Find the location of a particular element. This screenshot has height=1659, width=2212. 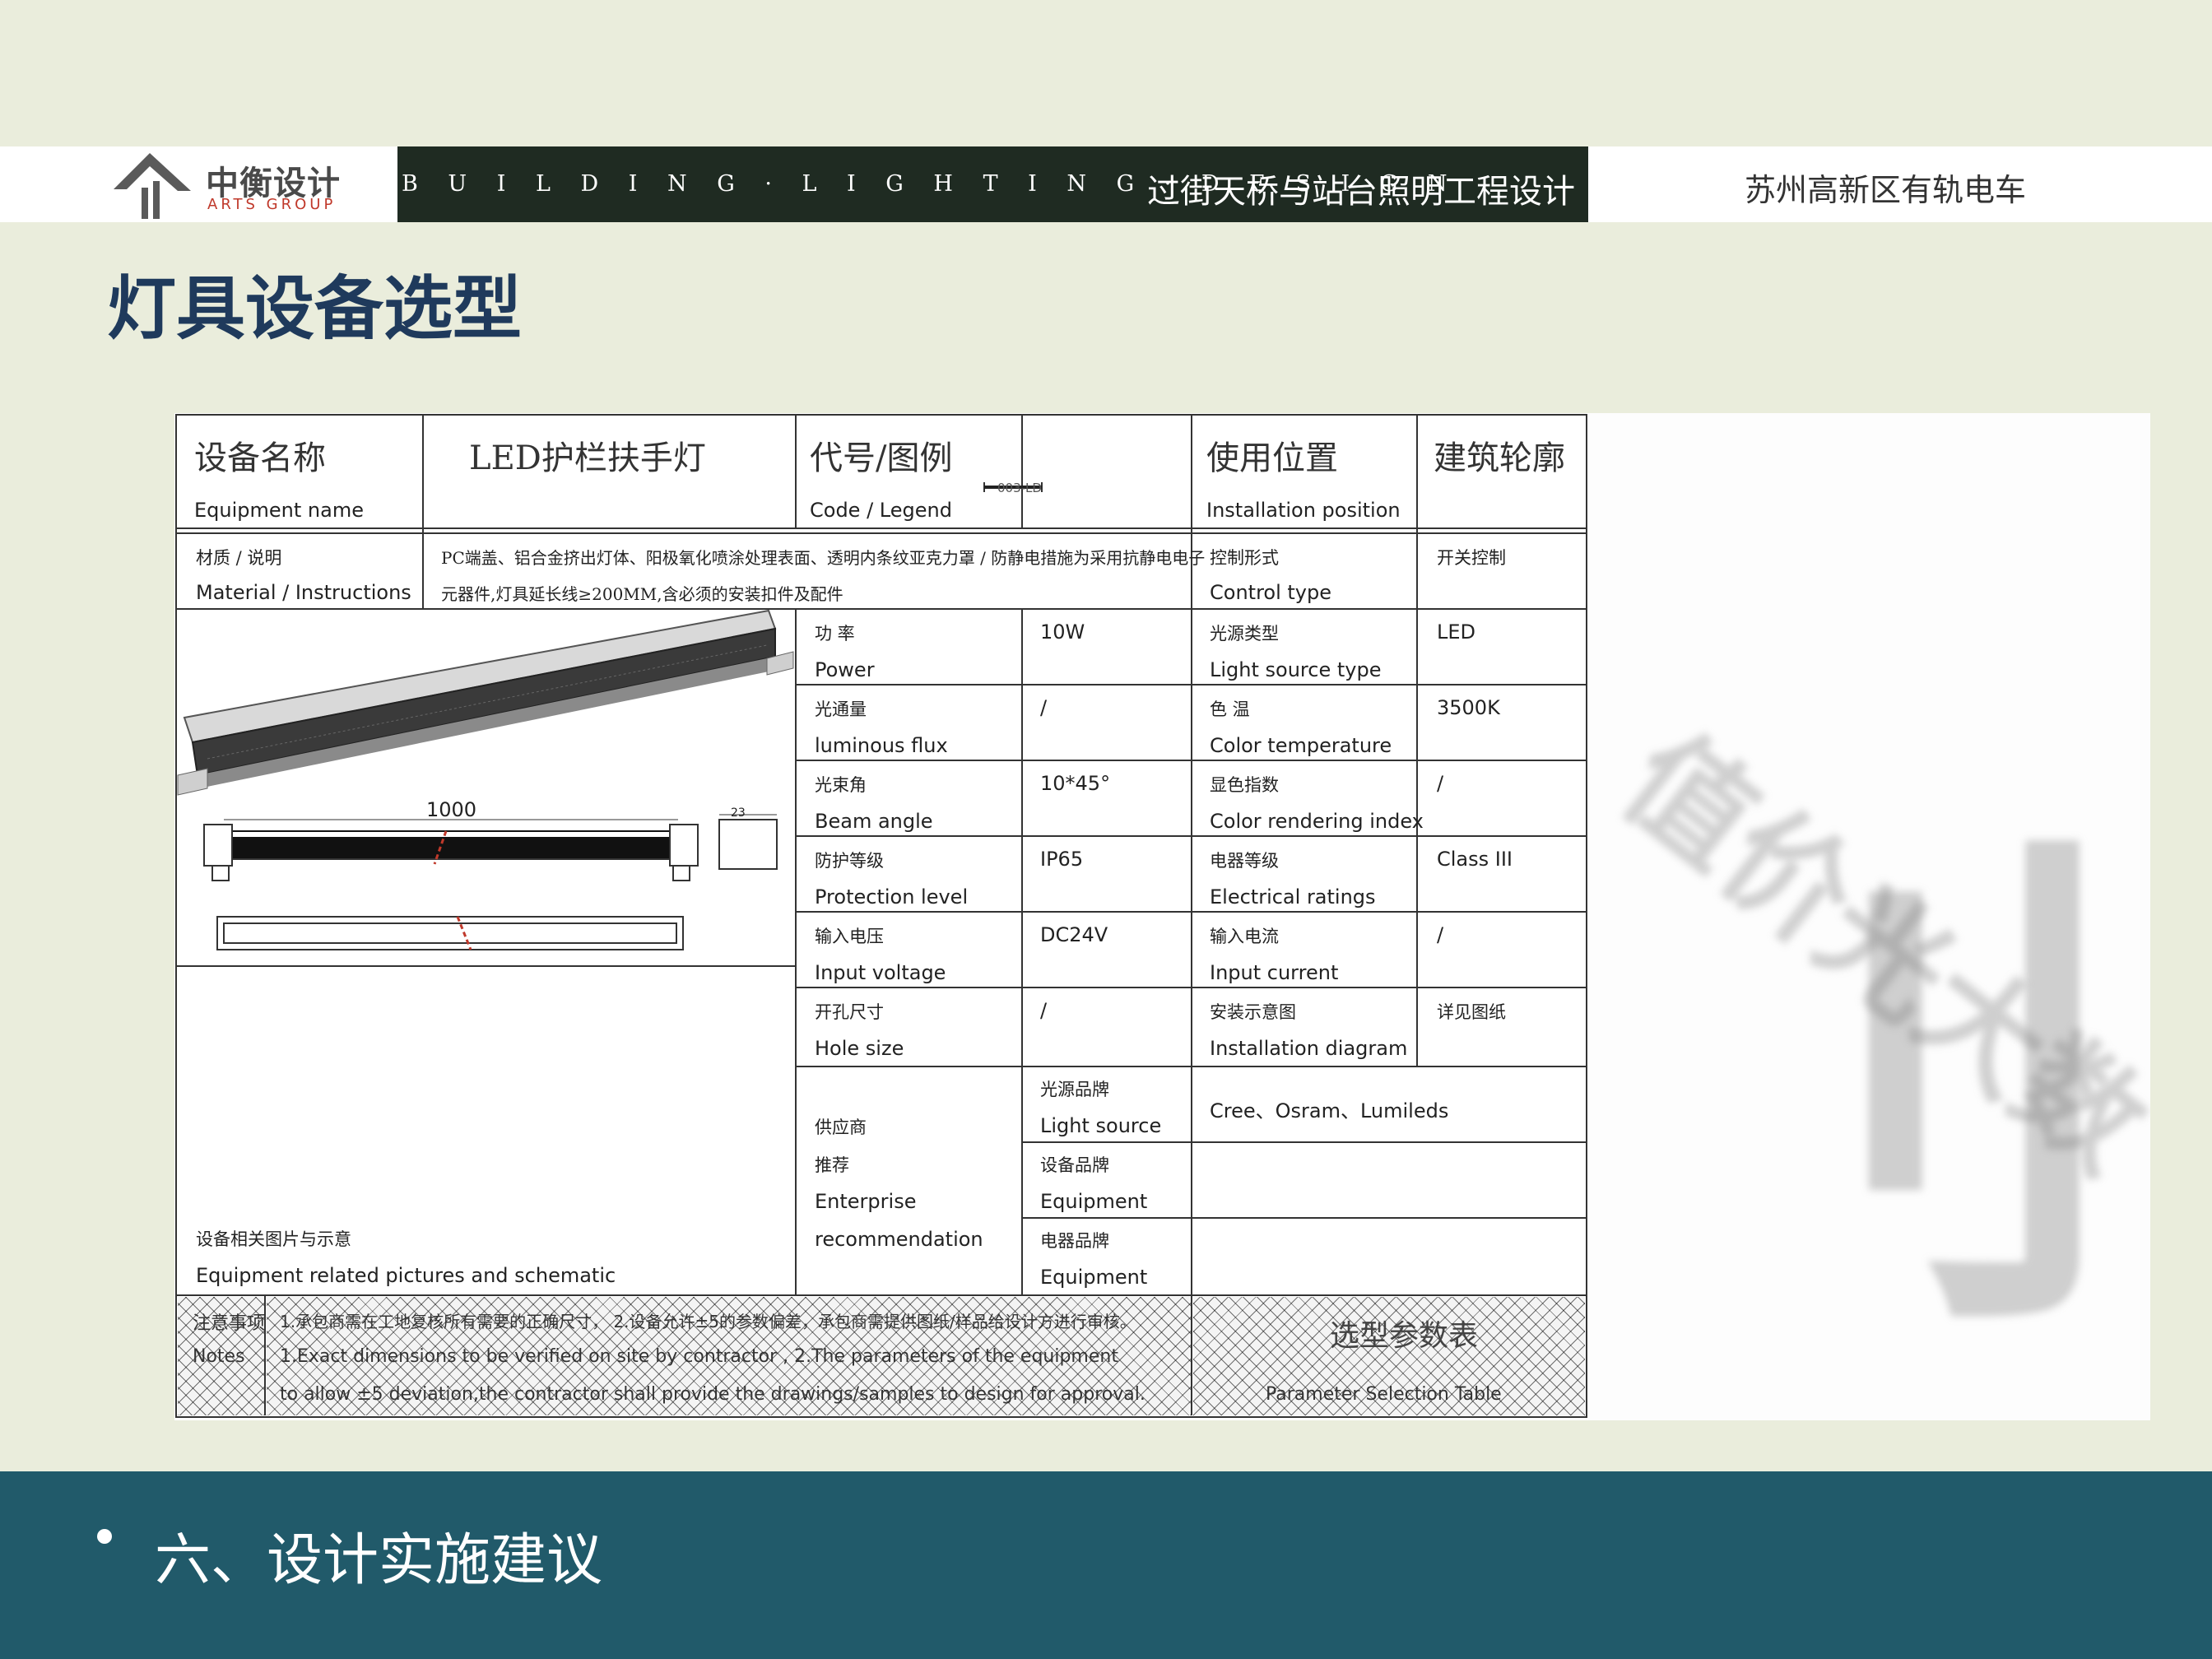

position-label-en: Installation position is located at coordinates (1303, 510).